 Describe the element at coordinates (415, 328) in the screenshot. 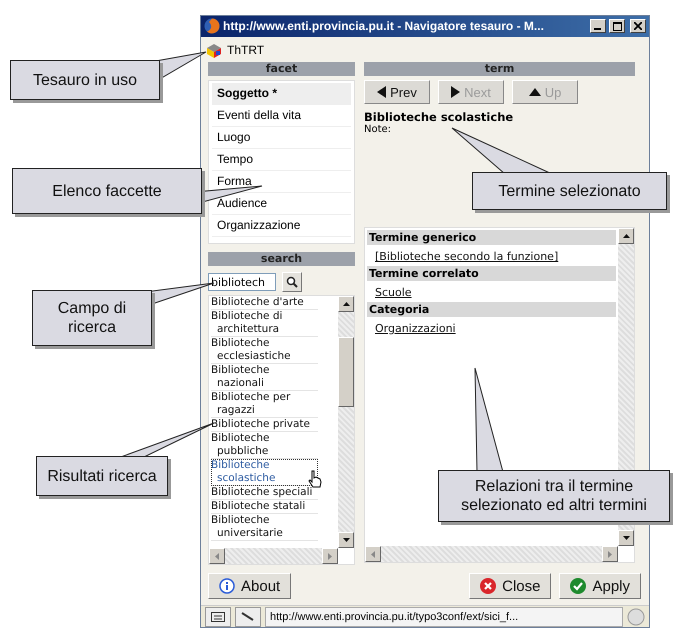

I see `relation-link: Organizzazioni` at that location.